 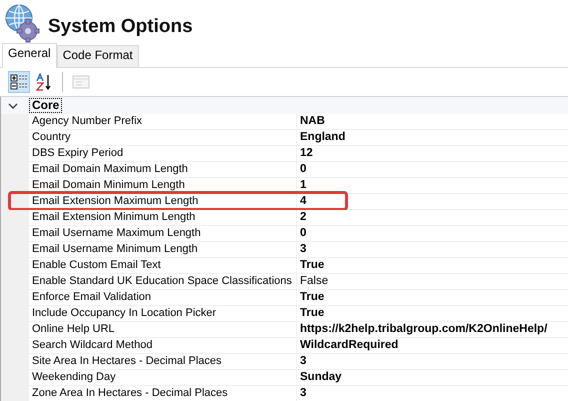 I want to click on property-name: Search Wildcard Method, so click(x=163, y=346).